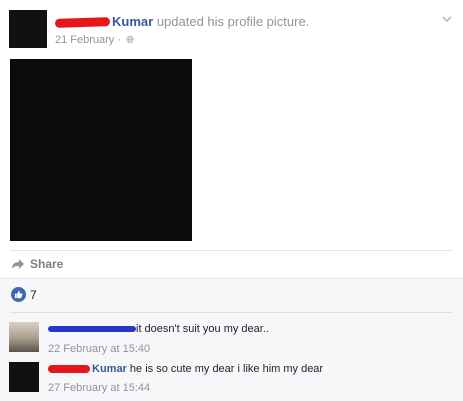 The height and width of the screenshot is (401, 463). I want to click on post-date-link: 21 February, so click(84, 40).